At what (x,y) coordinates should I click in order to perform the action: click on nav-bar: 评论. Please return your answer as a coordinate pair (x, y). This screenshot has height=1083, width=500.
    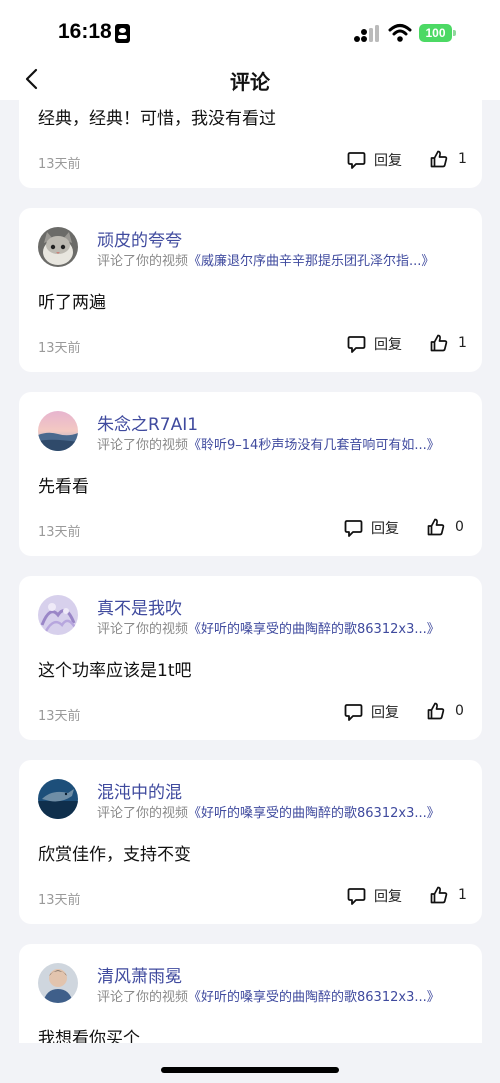
    Looking at the image, I should click on (250, 79).